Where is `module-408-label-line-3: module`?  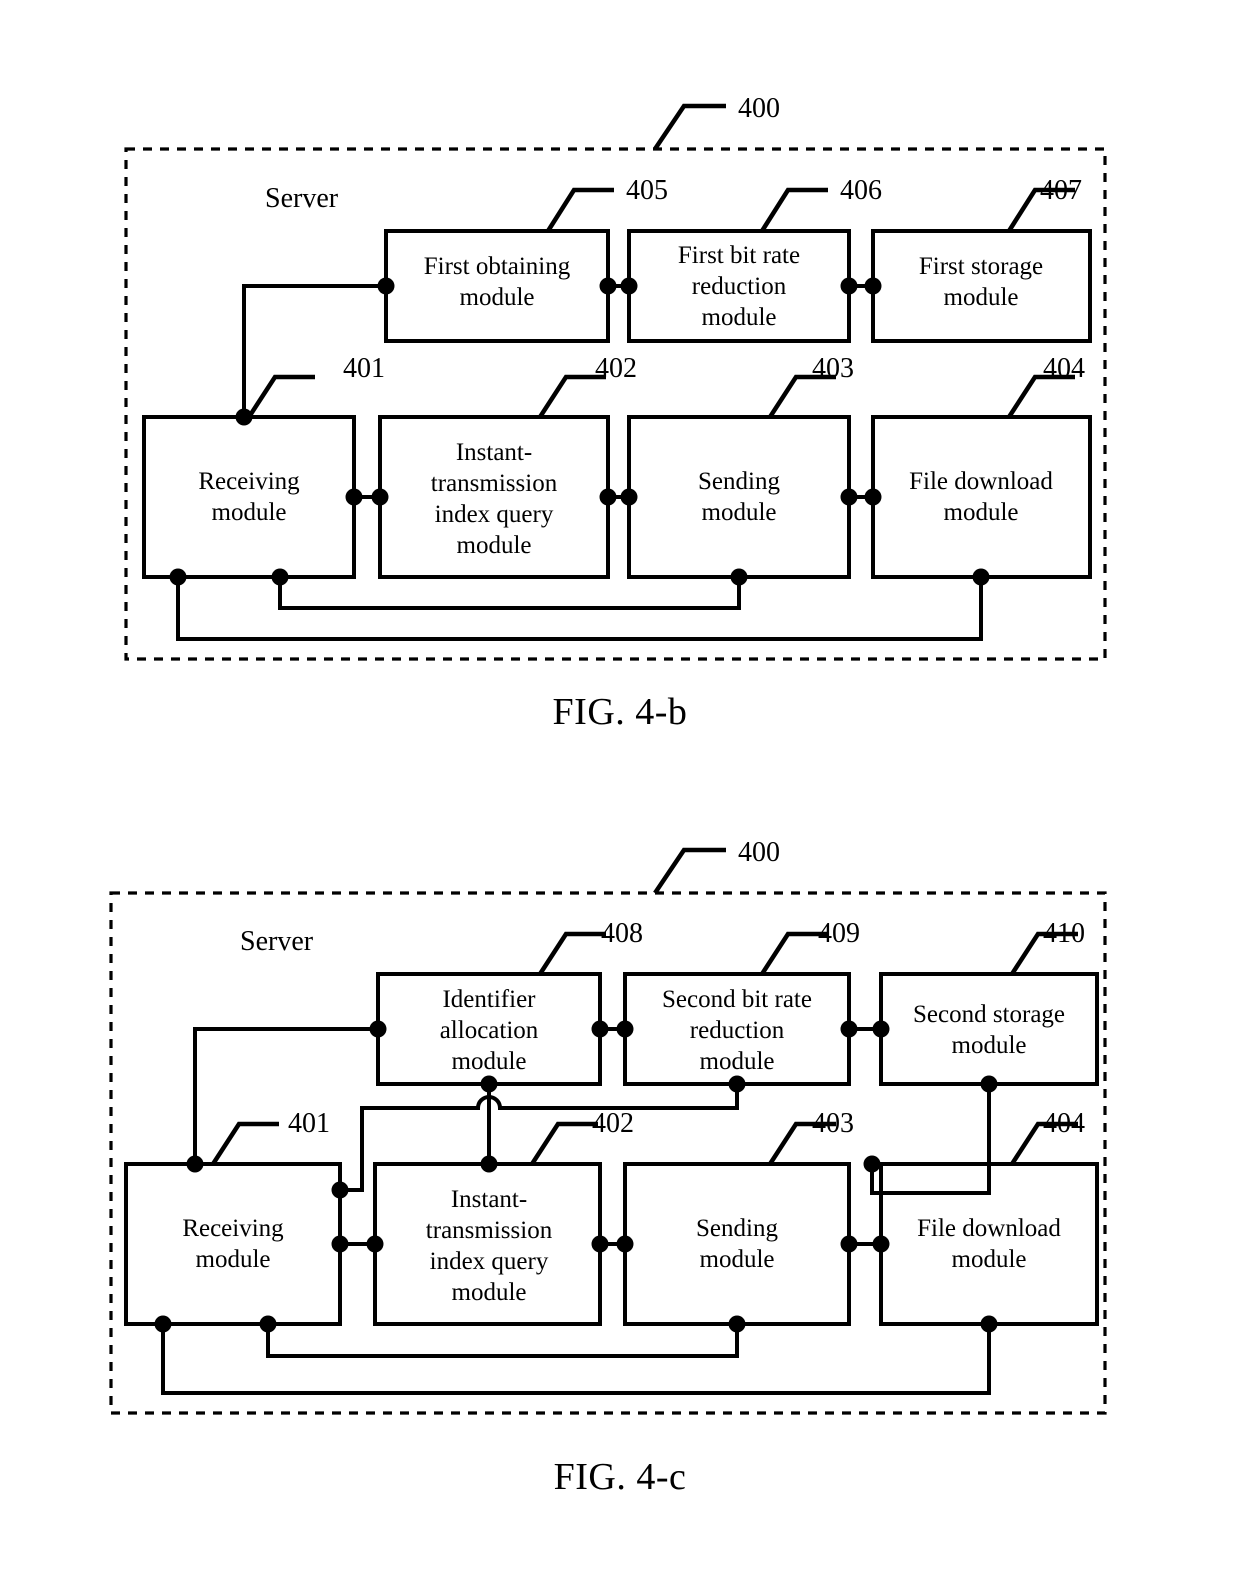
module-408-label-line-3: module is located at coordinates (489, 1061).